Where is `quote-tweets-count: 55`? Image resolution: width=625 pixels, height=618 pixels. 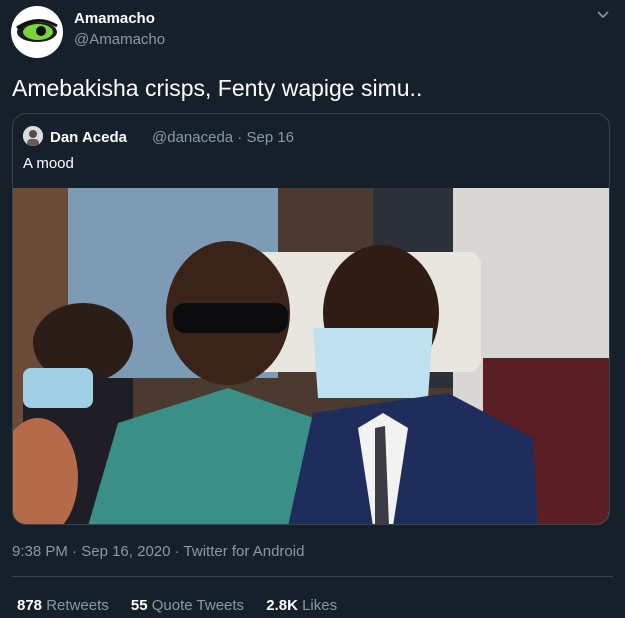
quote-tweets-count: 55 is located at coordinates (139, 605).